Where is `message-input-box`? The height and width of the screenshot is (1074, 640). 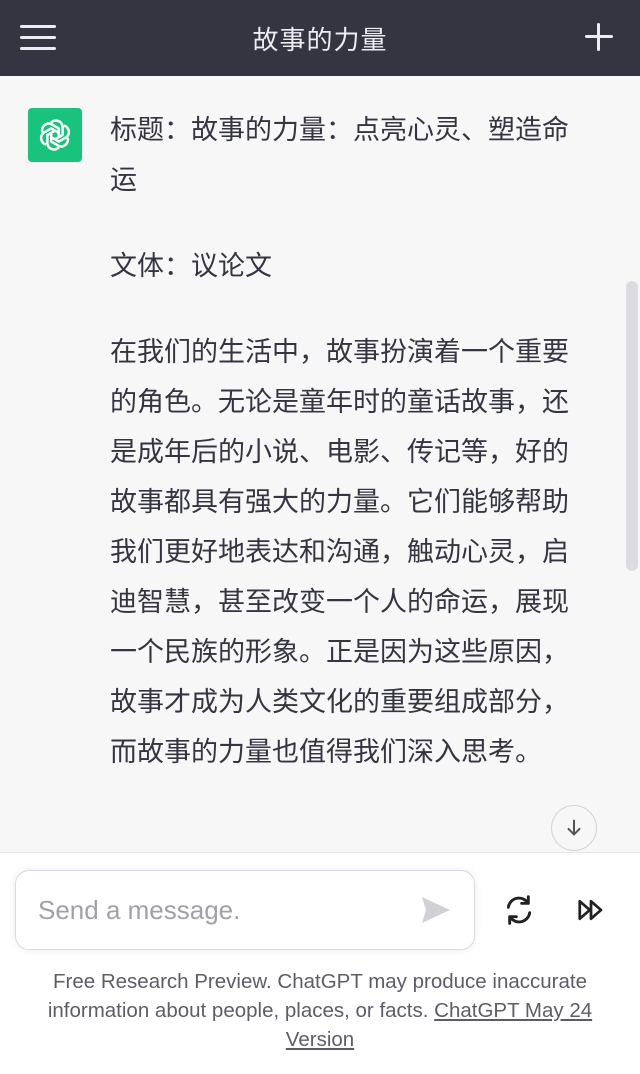 message-input-box is located at coordinates (245, 910).